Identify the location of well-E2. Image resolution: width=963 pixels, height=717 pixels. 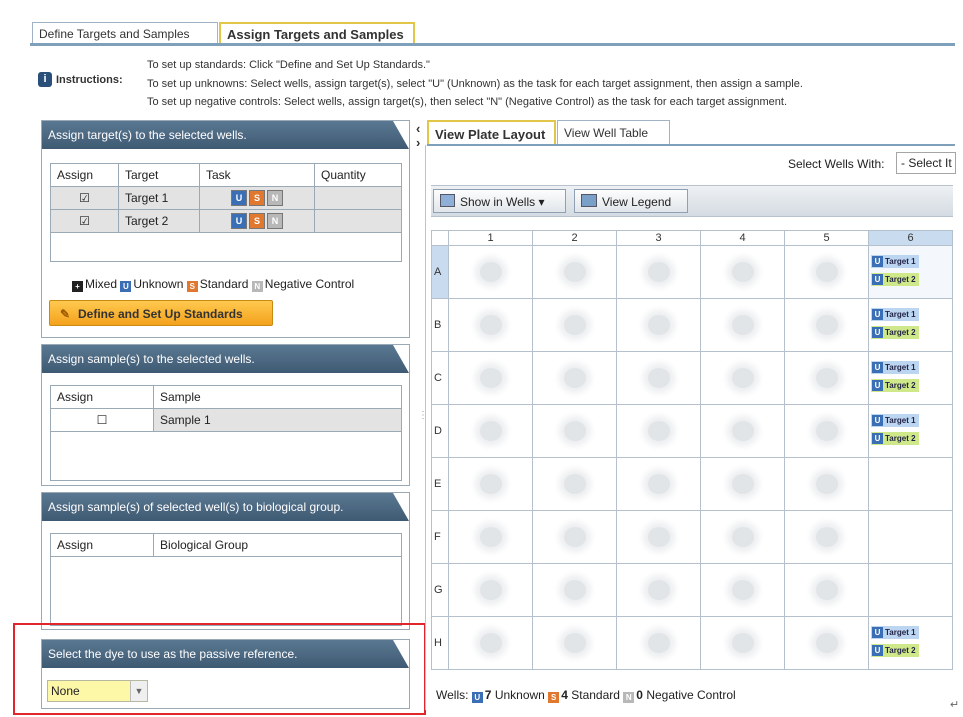
(574, 484).